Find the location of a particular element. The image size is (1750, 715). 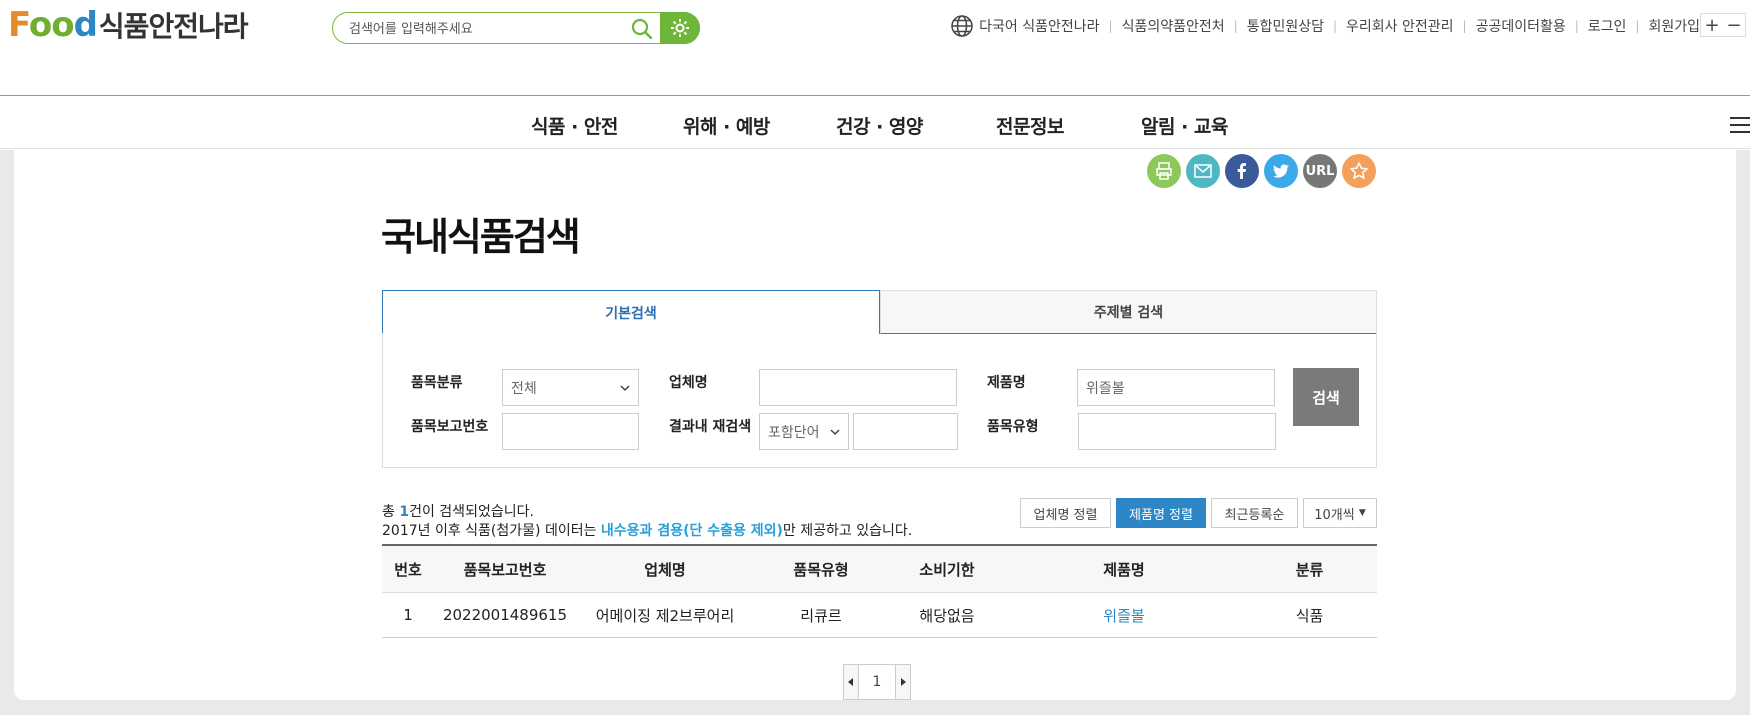

research-label: 결과내 재검색 is located at coordinates (710, 427).